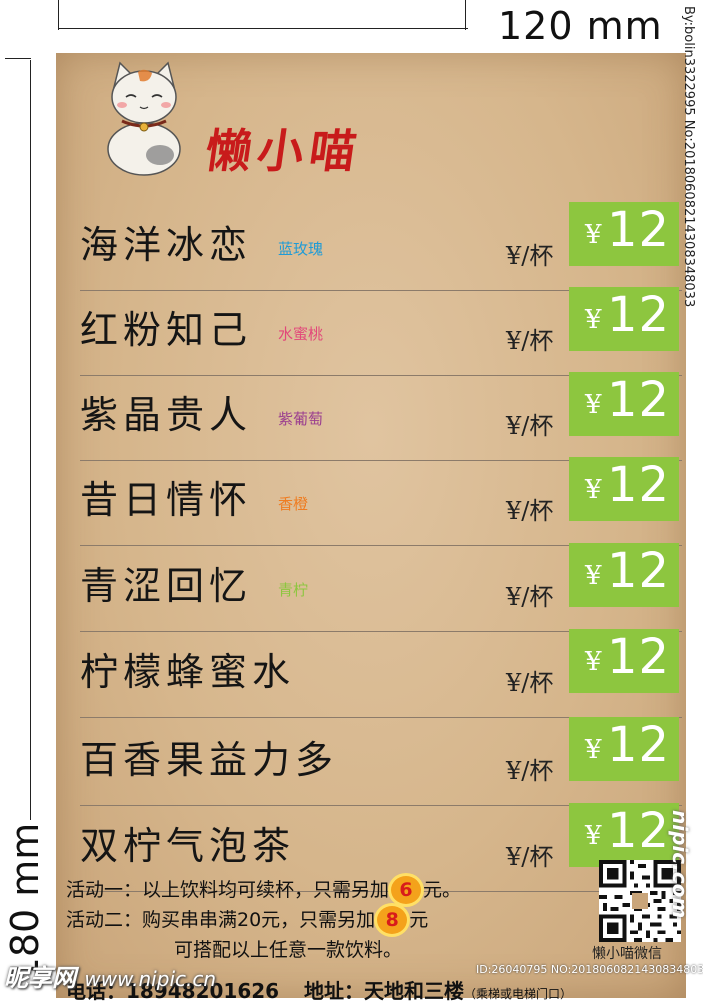 Image resolution: width=703 pixels, height=1004 pixels. I want to click on brand-title: 懒小喵, so click(283, 151).